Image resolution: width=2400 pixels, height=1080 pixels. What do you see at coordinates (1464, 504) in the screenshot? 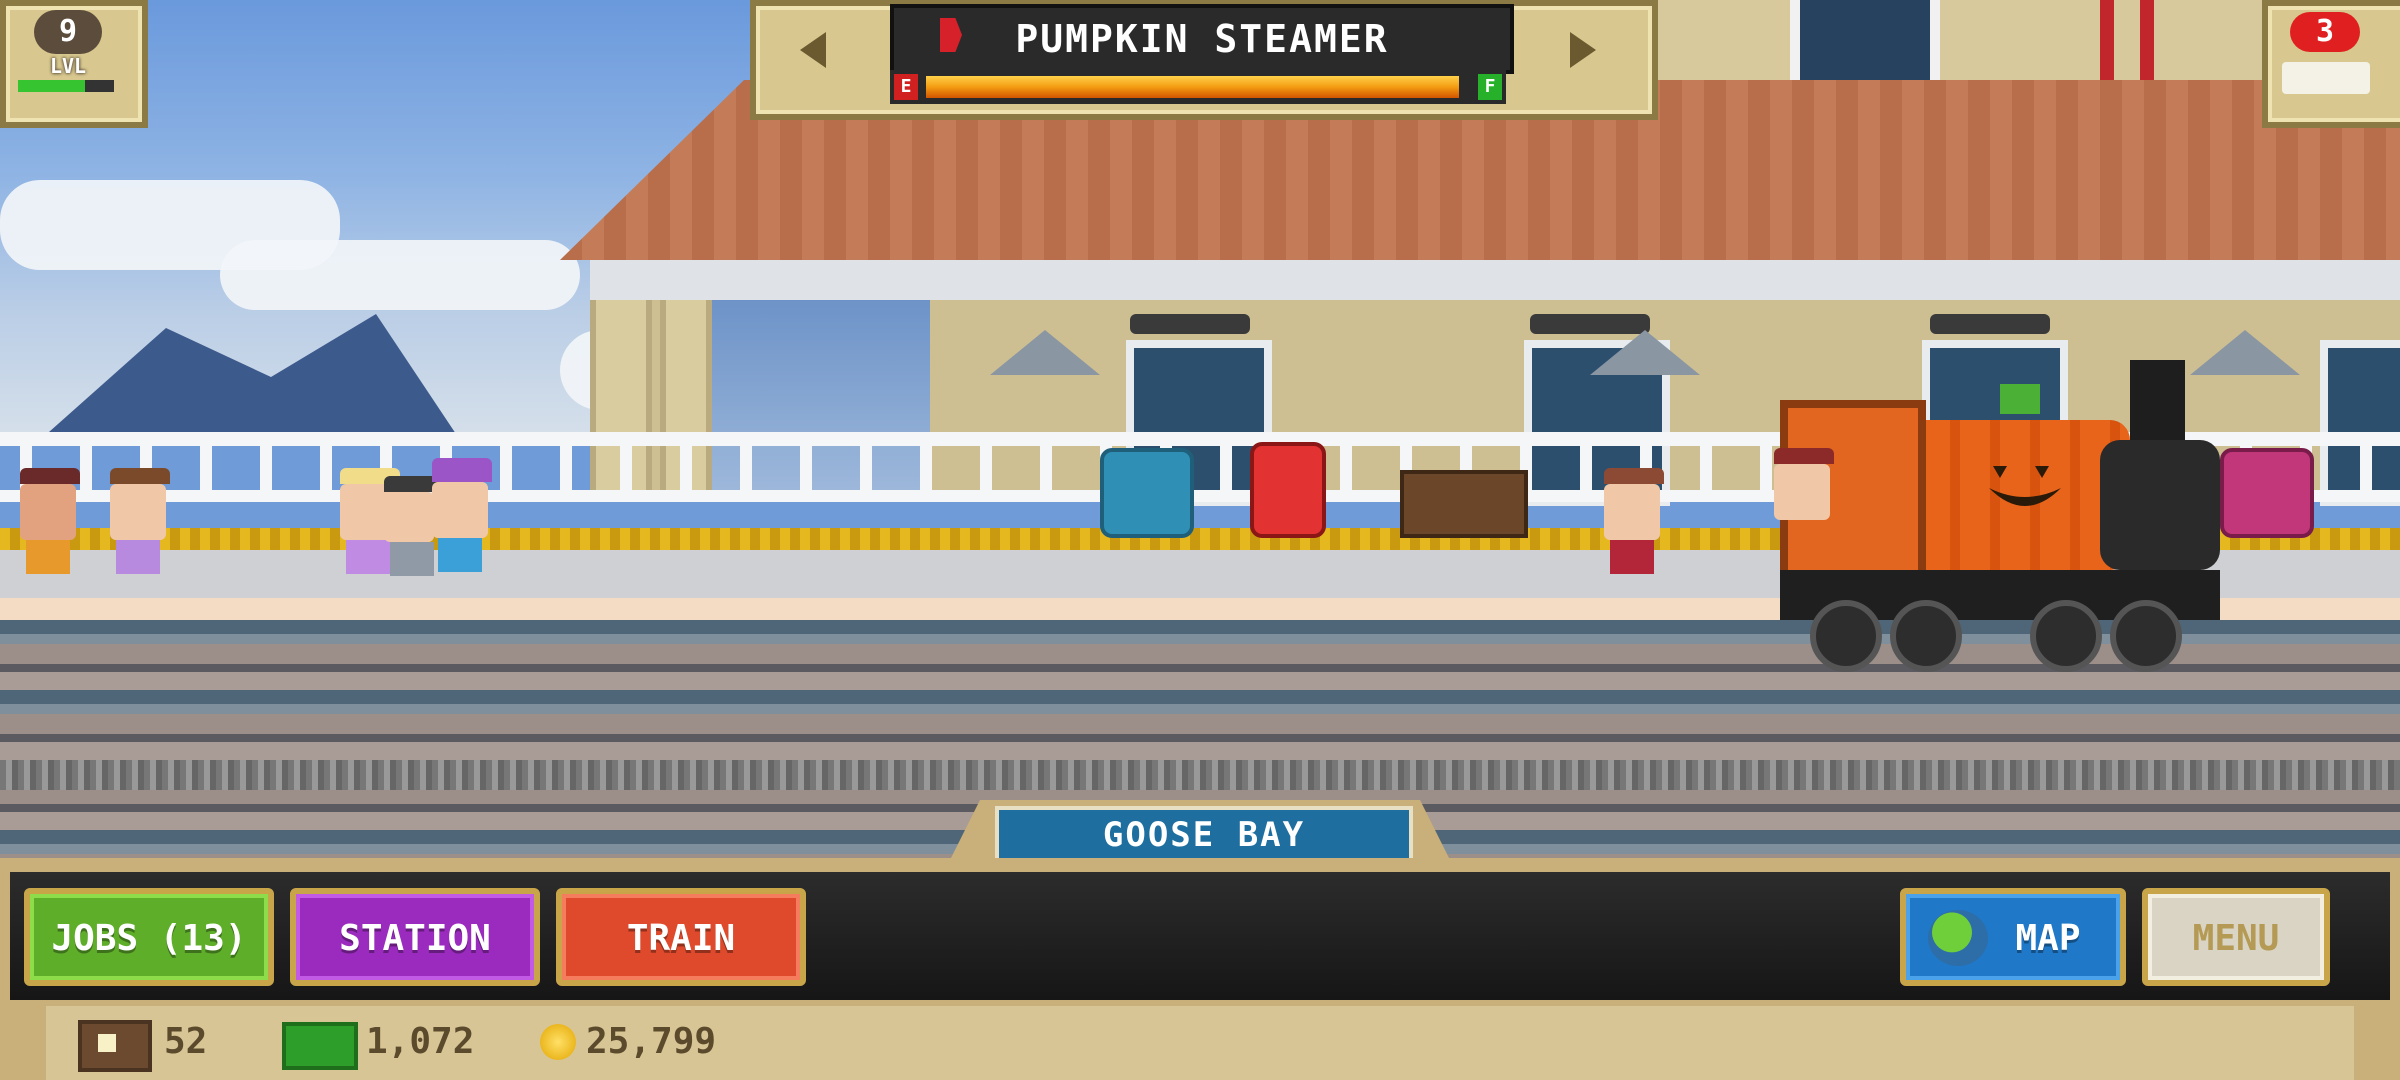
I see `trunk` at bounding box center [1464, 504].